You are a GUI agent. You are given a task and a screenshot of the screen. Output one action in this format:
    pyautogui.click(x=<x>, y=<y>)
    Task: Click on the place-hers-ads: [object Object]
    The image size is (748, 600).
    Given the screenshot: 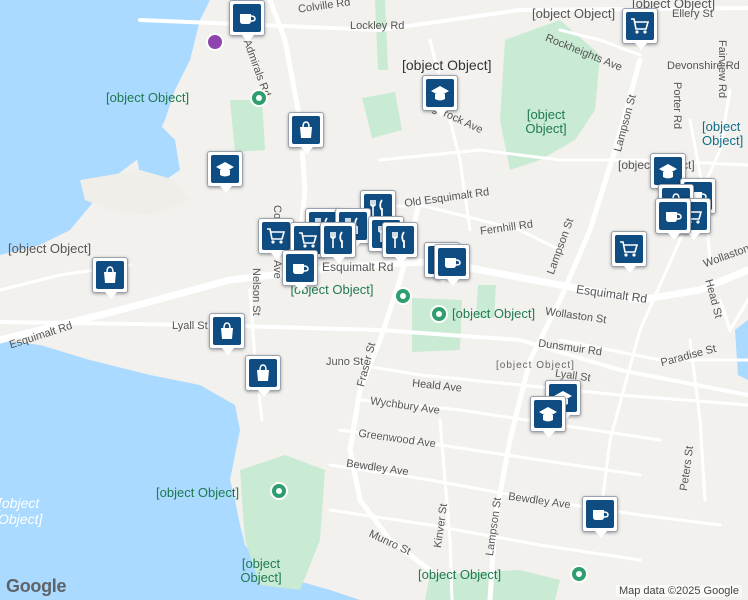 What is the action you would take?
    pyautogui.click(x=21, y=511)
    